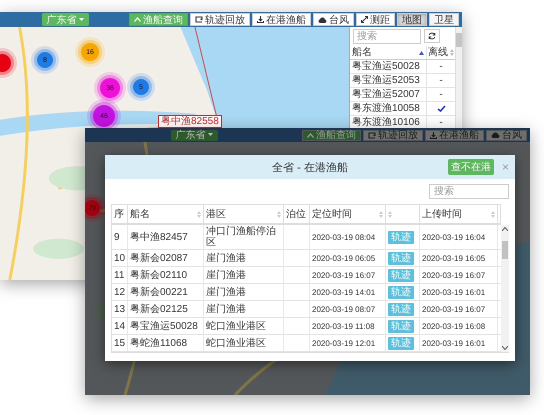  I want to click on table-cell: 2020-03-19 06:05, so click(344, 258).